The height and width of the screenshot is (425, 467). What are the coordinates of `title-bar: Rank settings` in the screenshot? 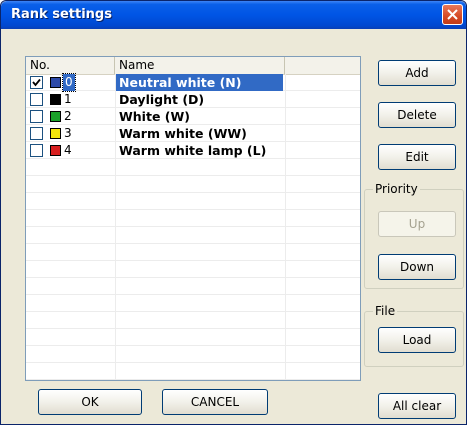 It's located at (233, 15).